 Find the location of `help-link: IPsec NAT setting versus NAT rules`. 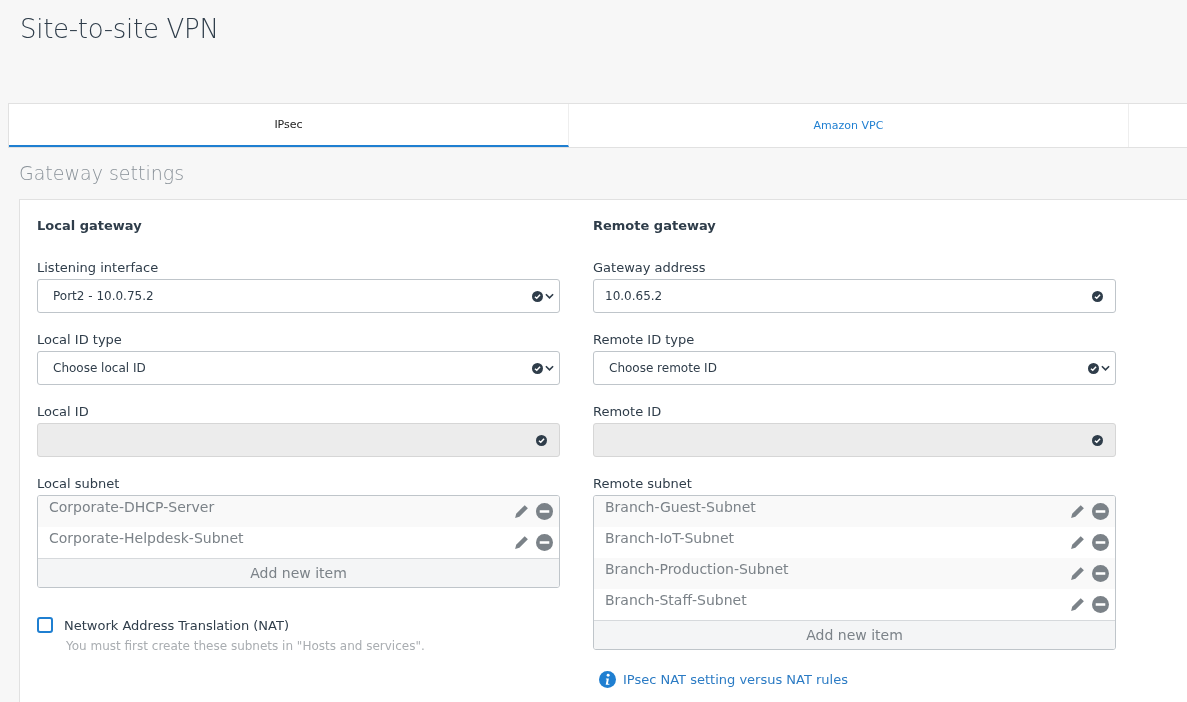

help-link: IPsec NAT setting versus NAT rules is located at coordinates (735, 679).